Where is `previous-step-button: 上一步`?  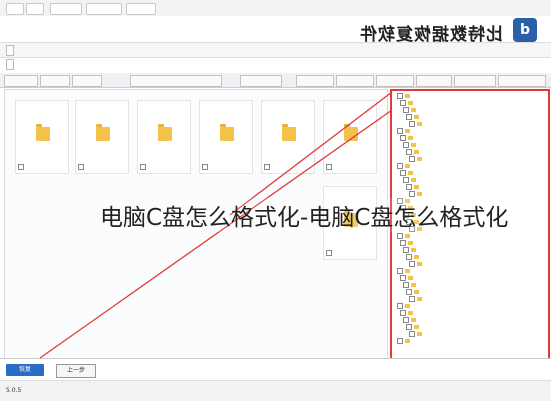
previous-step-button: 上一步 is located at coordinates (76, 371).